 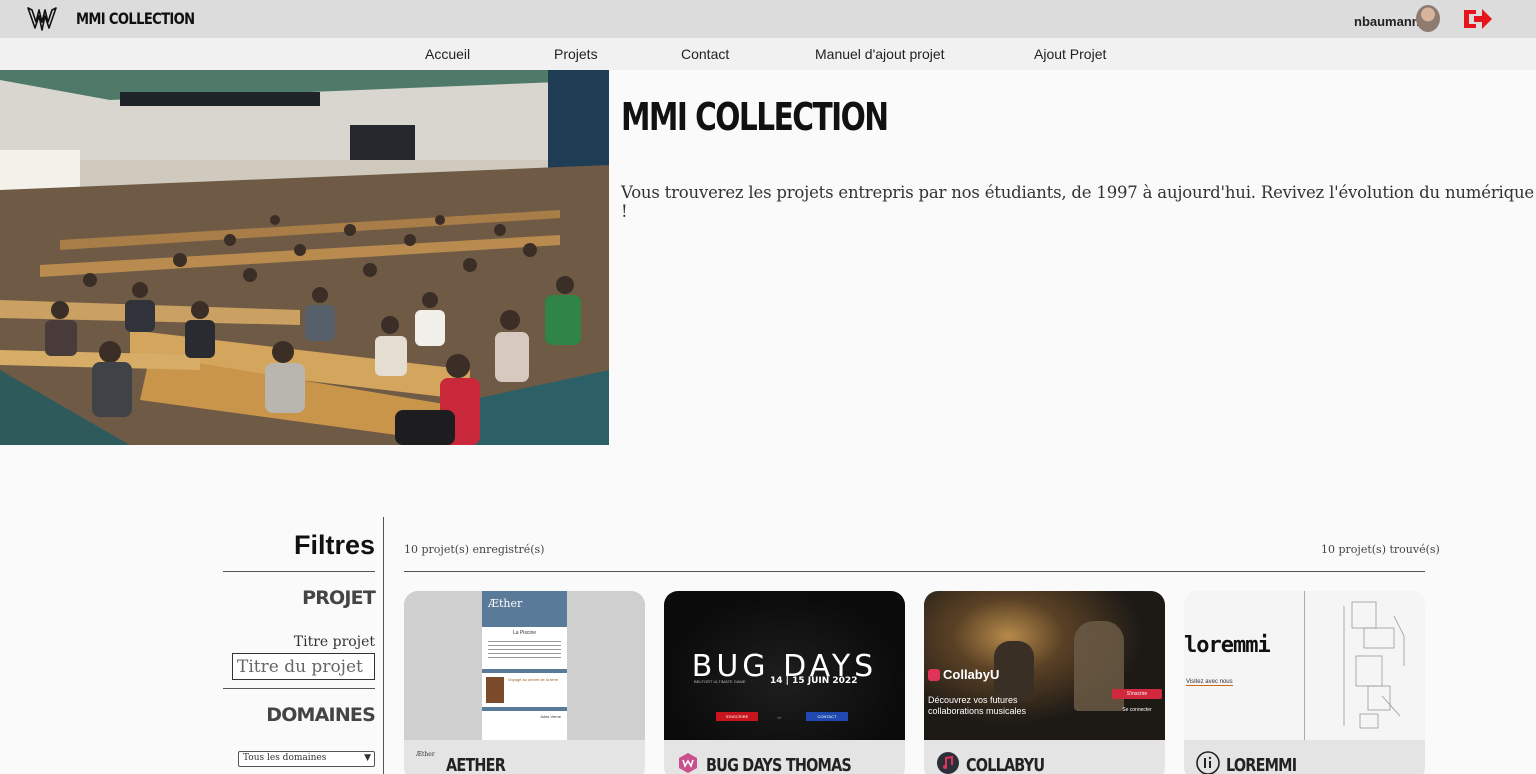 I want to click on card-thumb-item: Voyage au centre de la terre, so click(x=533, y=679).